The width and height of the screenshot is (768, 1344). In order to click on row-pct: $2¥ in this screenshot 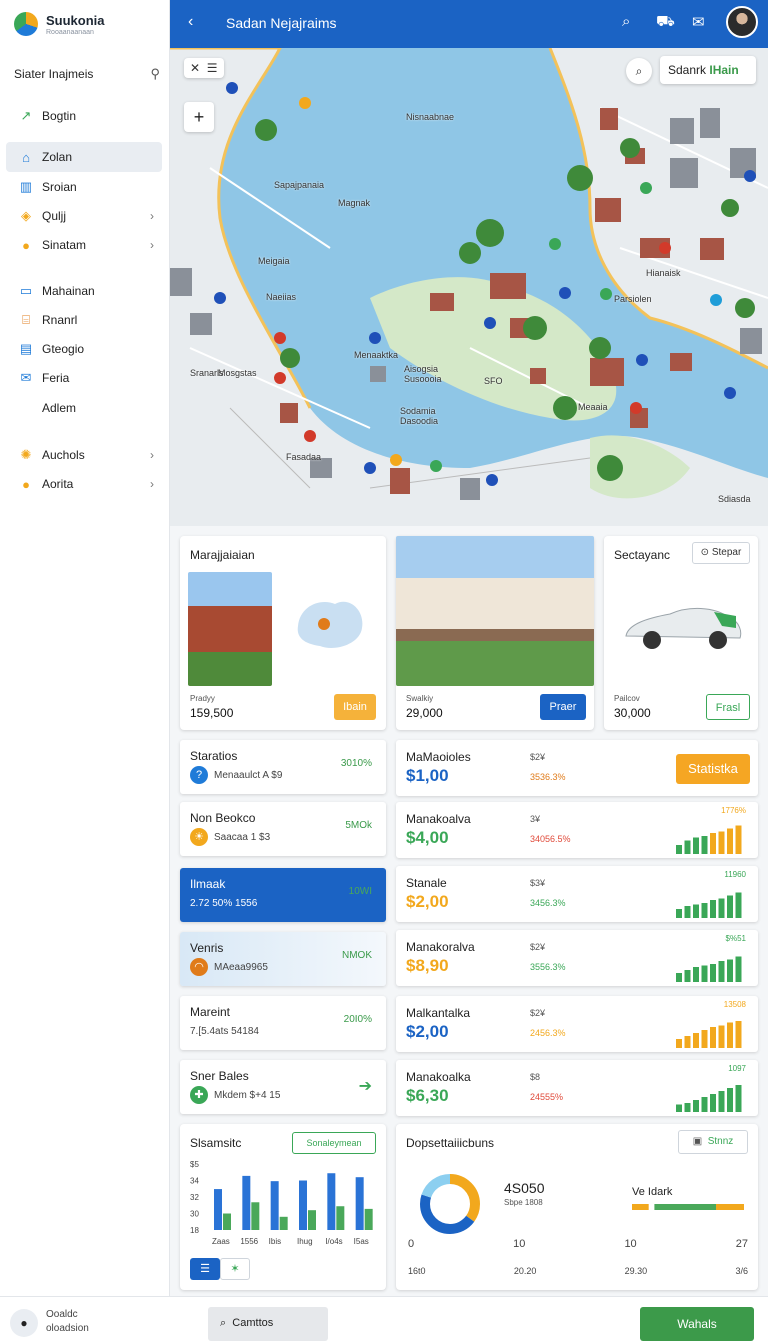, I will do `click(538, 947)`.